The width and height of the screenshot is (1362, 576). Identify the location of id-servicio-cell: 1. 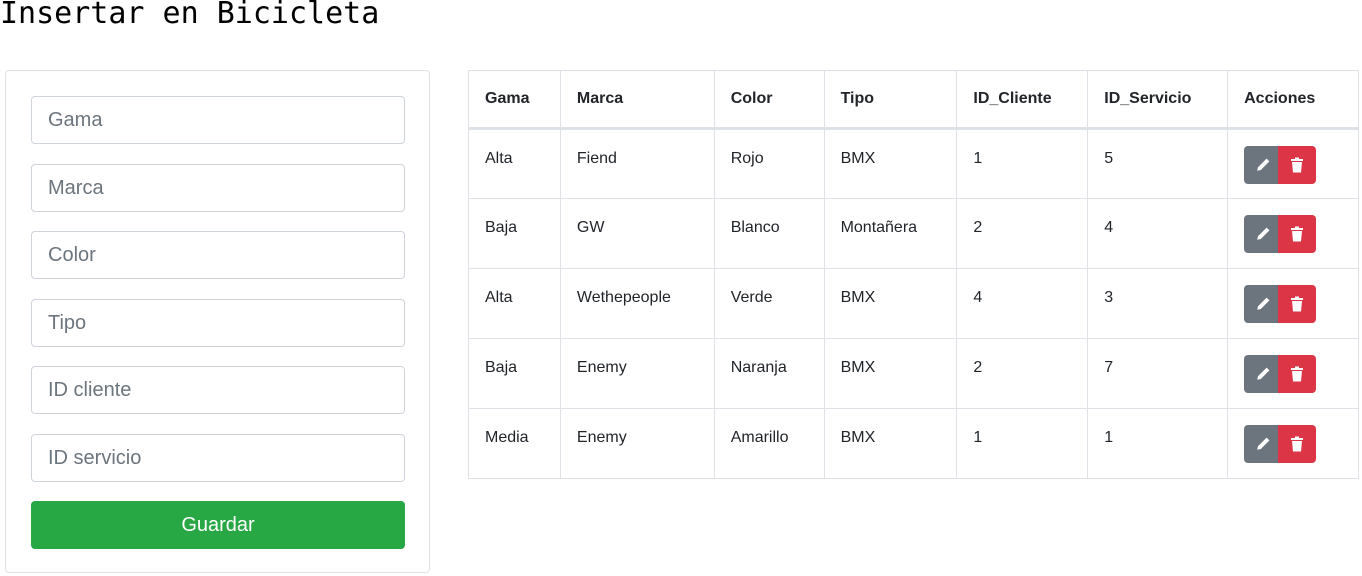
(1158, 443).